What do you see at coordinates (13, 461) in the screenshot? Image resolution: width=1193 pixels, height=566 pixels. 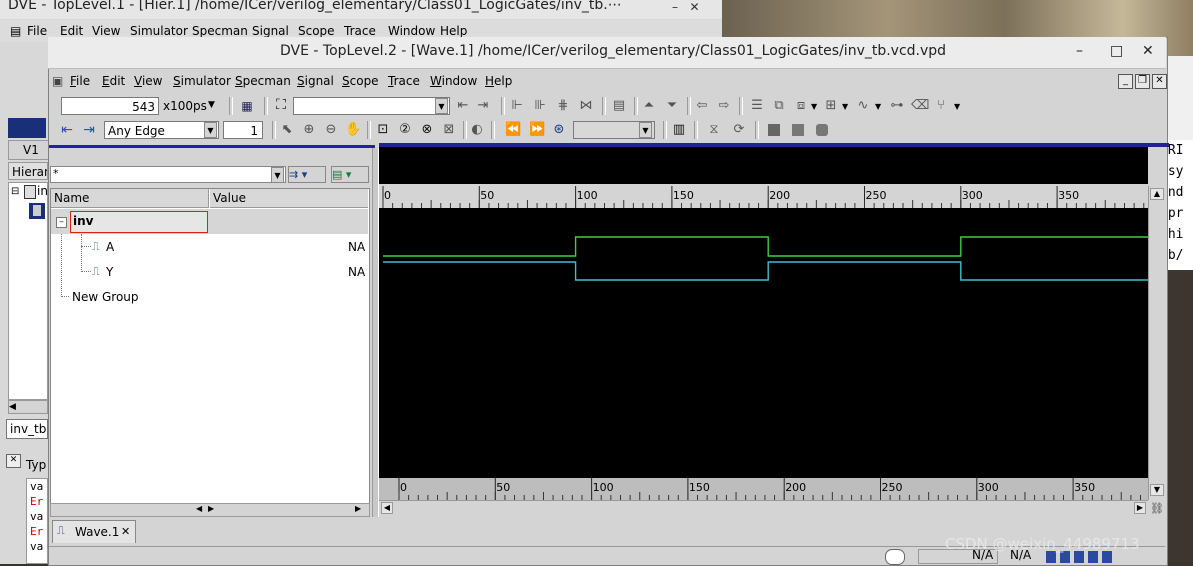 I see `bg-console-close-icon: ✕` at bounding box center [13, 461].